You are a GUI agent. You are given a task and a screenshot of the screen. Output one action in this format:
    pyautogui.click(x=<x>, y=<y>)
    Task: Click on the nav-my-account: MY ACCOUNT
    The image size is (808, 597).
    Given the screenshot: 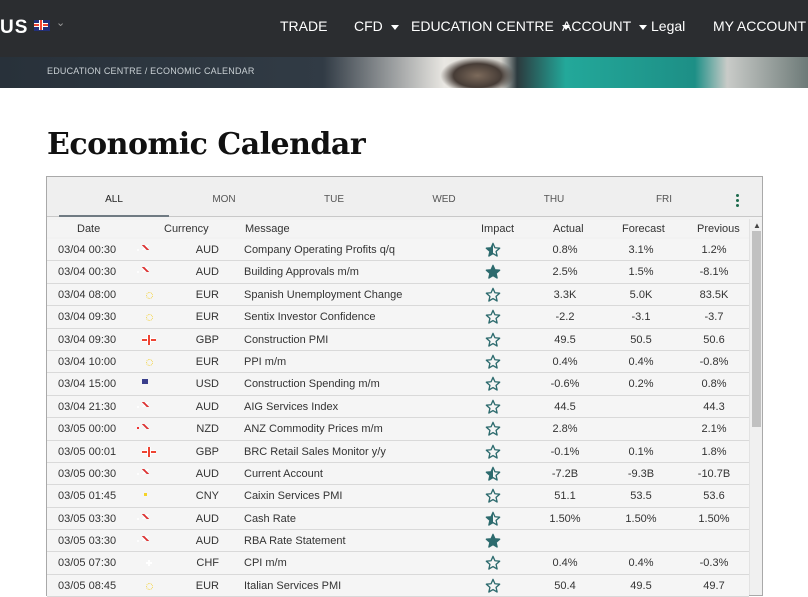 What is the action you would take?
    pyautogui.click(x=759, y=26)
    